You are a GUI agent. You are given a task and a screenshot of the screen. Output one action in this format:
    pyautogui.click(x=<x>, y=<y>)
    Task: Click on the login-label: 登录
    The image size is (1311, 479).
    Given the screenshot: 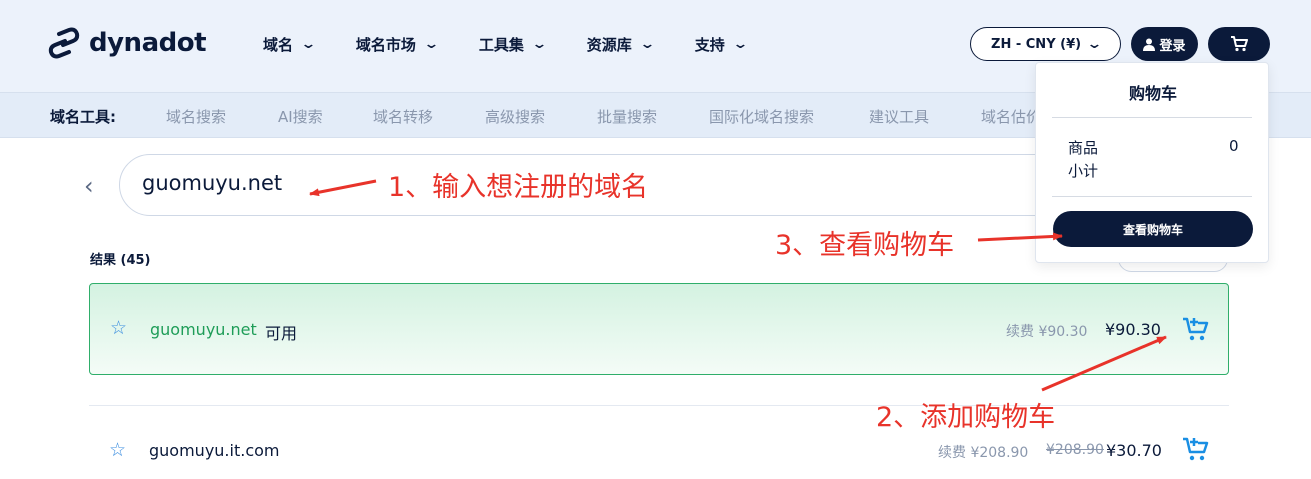 What is the action you would take?
    pyautogui.click(x=1172, y=46)
    